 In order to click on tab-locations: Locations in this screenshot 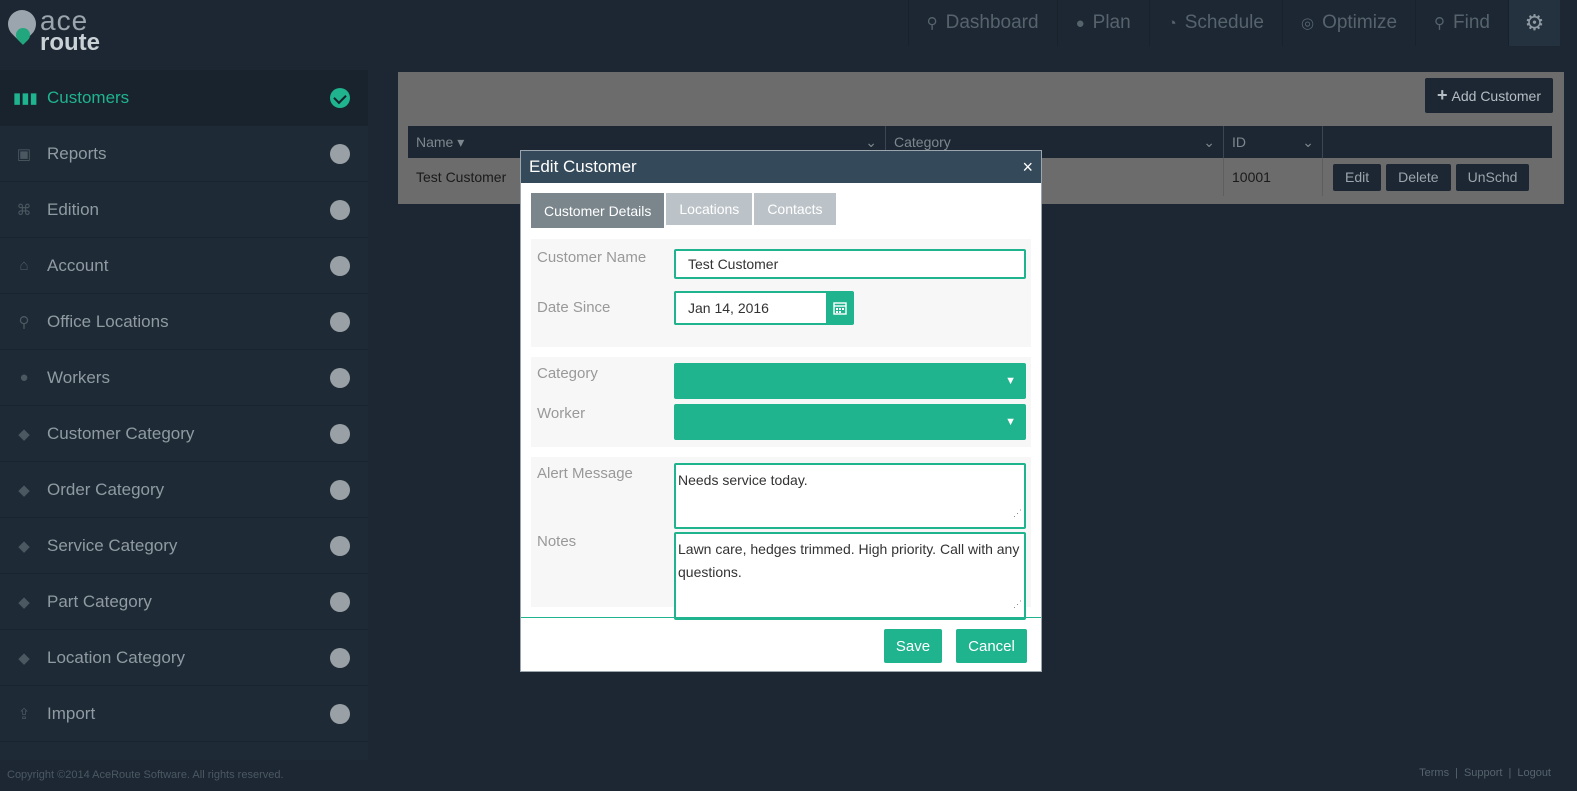, I will do `click(709, 209)`.